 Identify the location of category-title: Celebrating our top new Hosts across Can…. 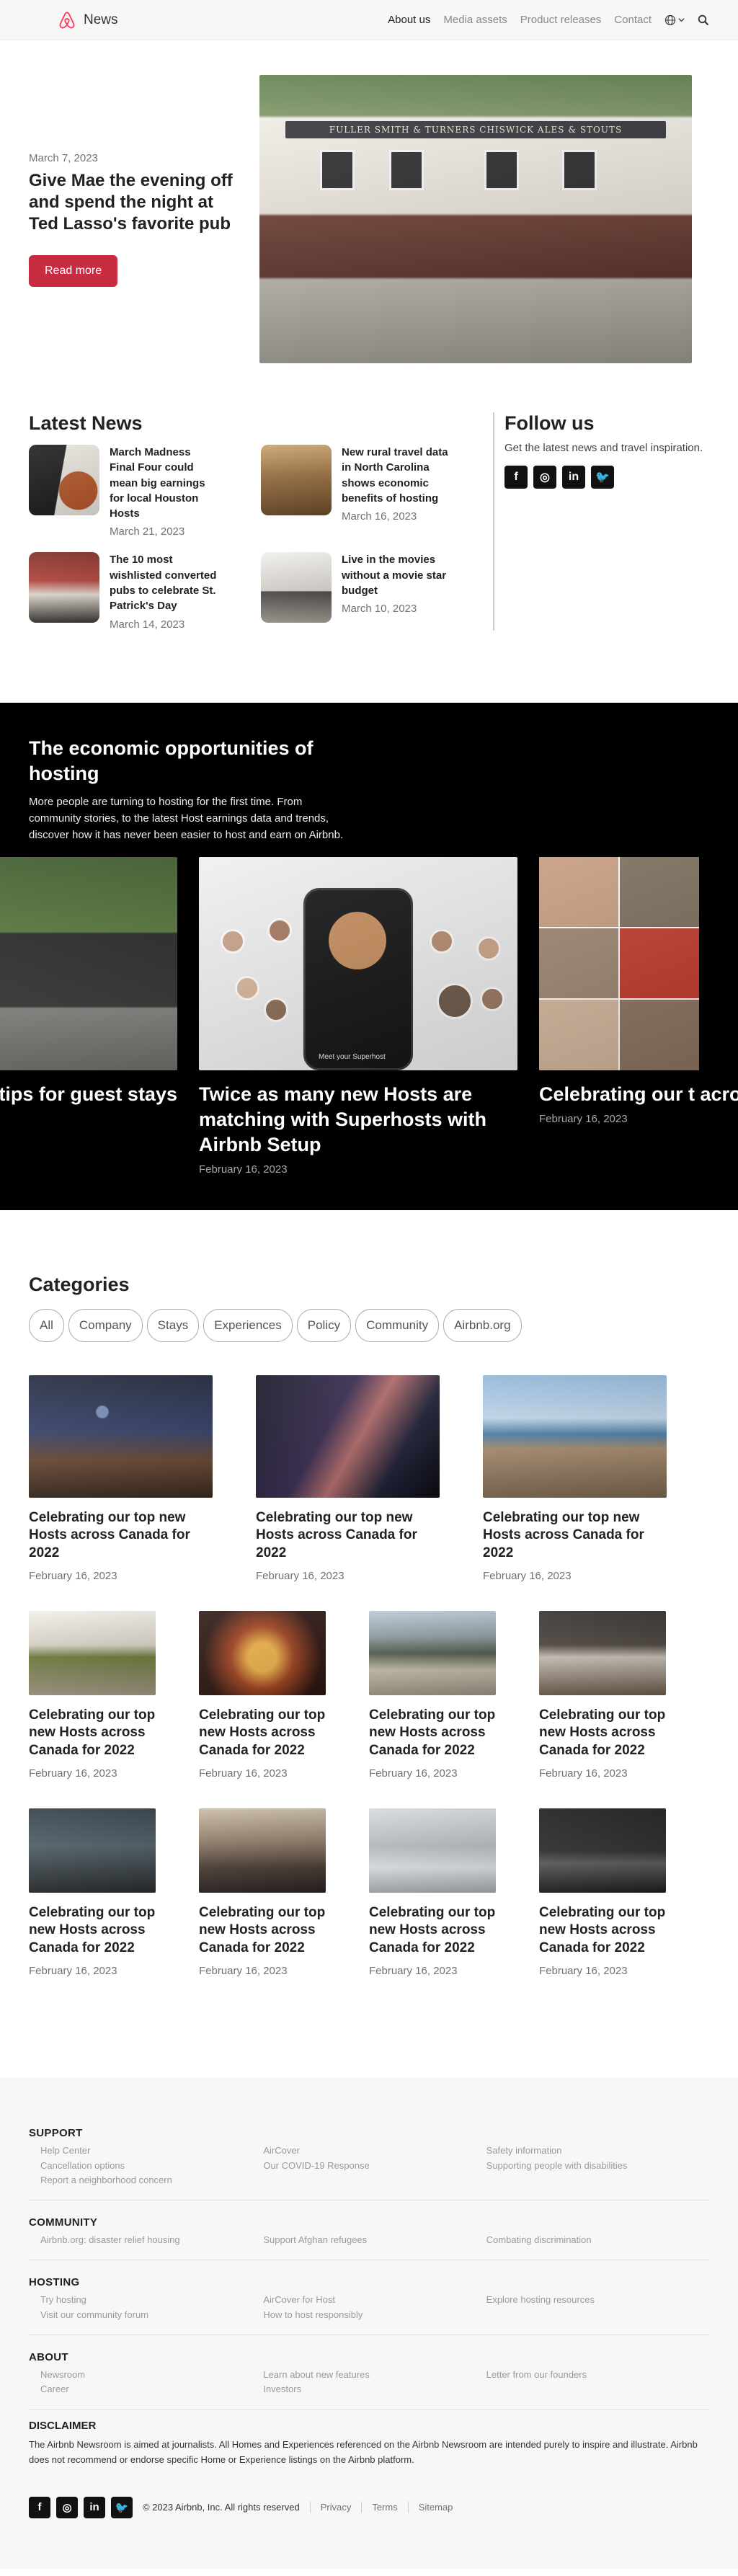
(433, 1930).